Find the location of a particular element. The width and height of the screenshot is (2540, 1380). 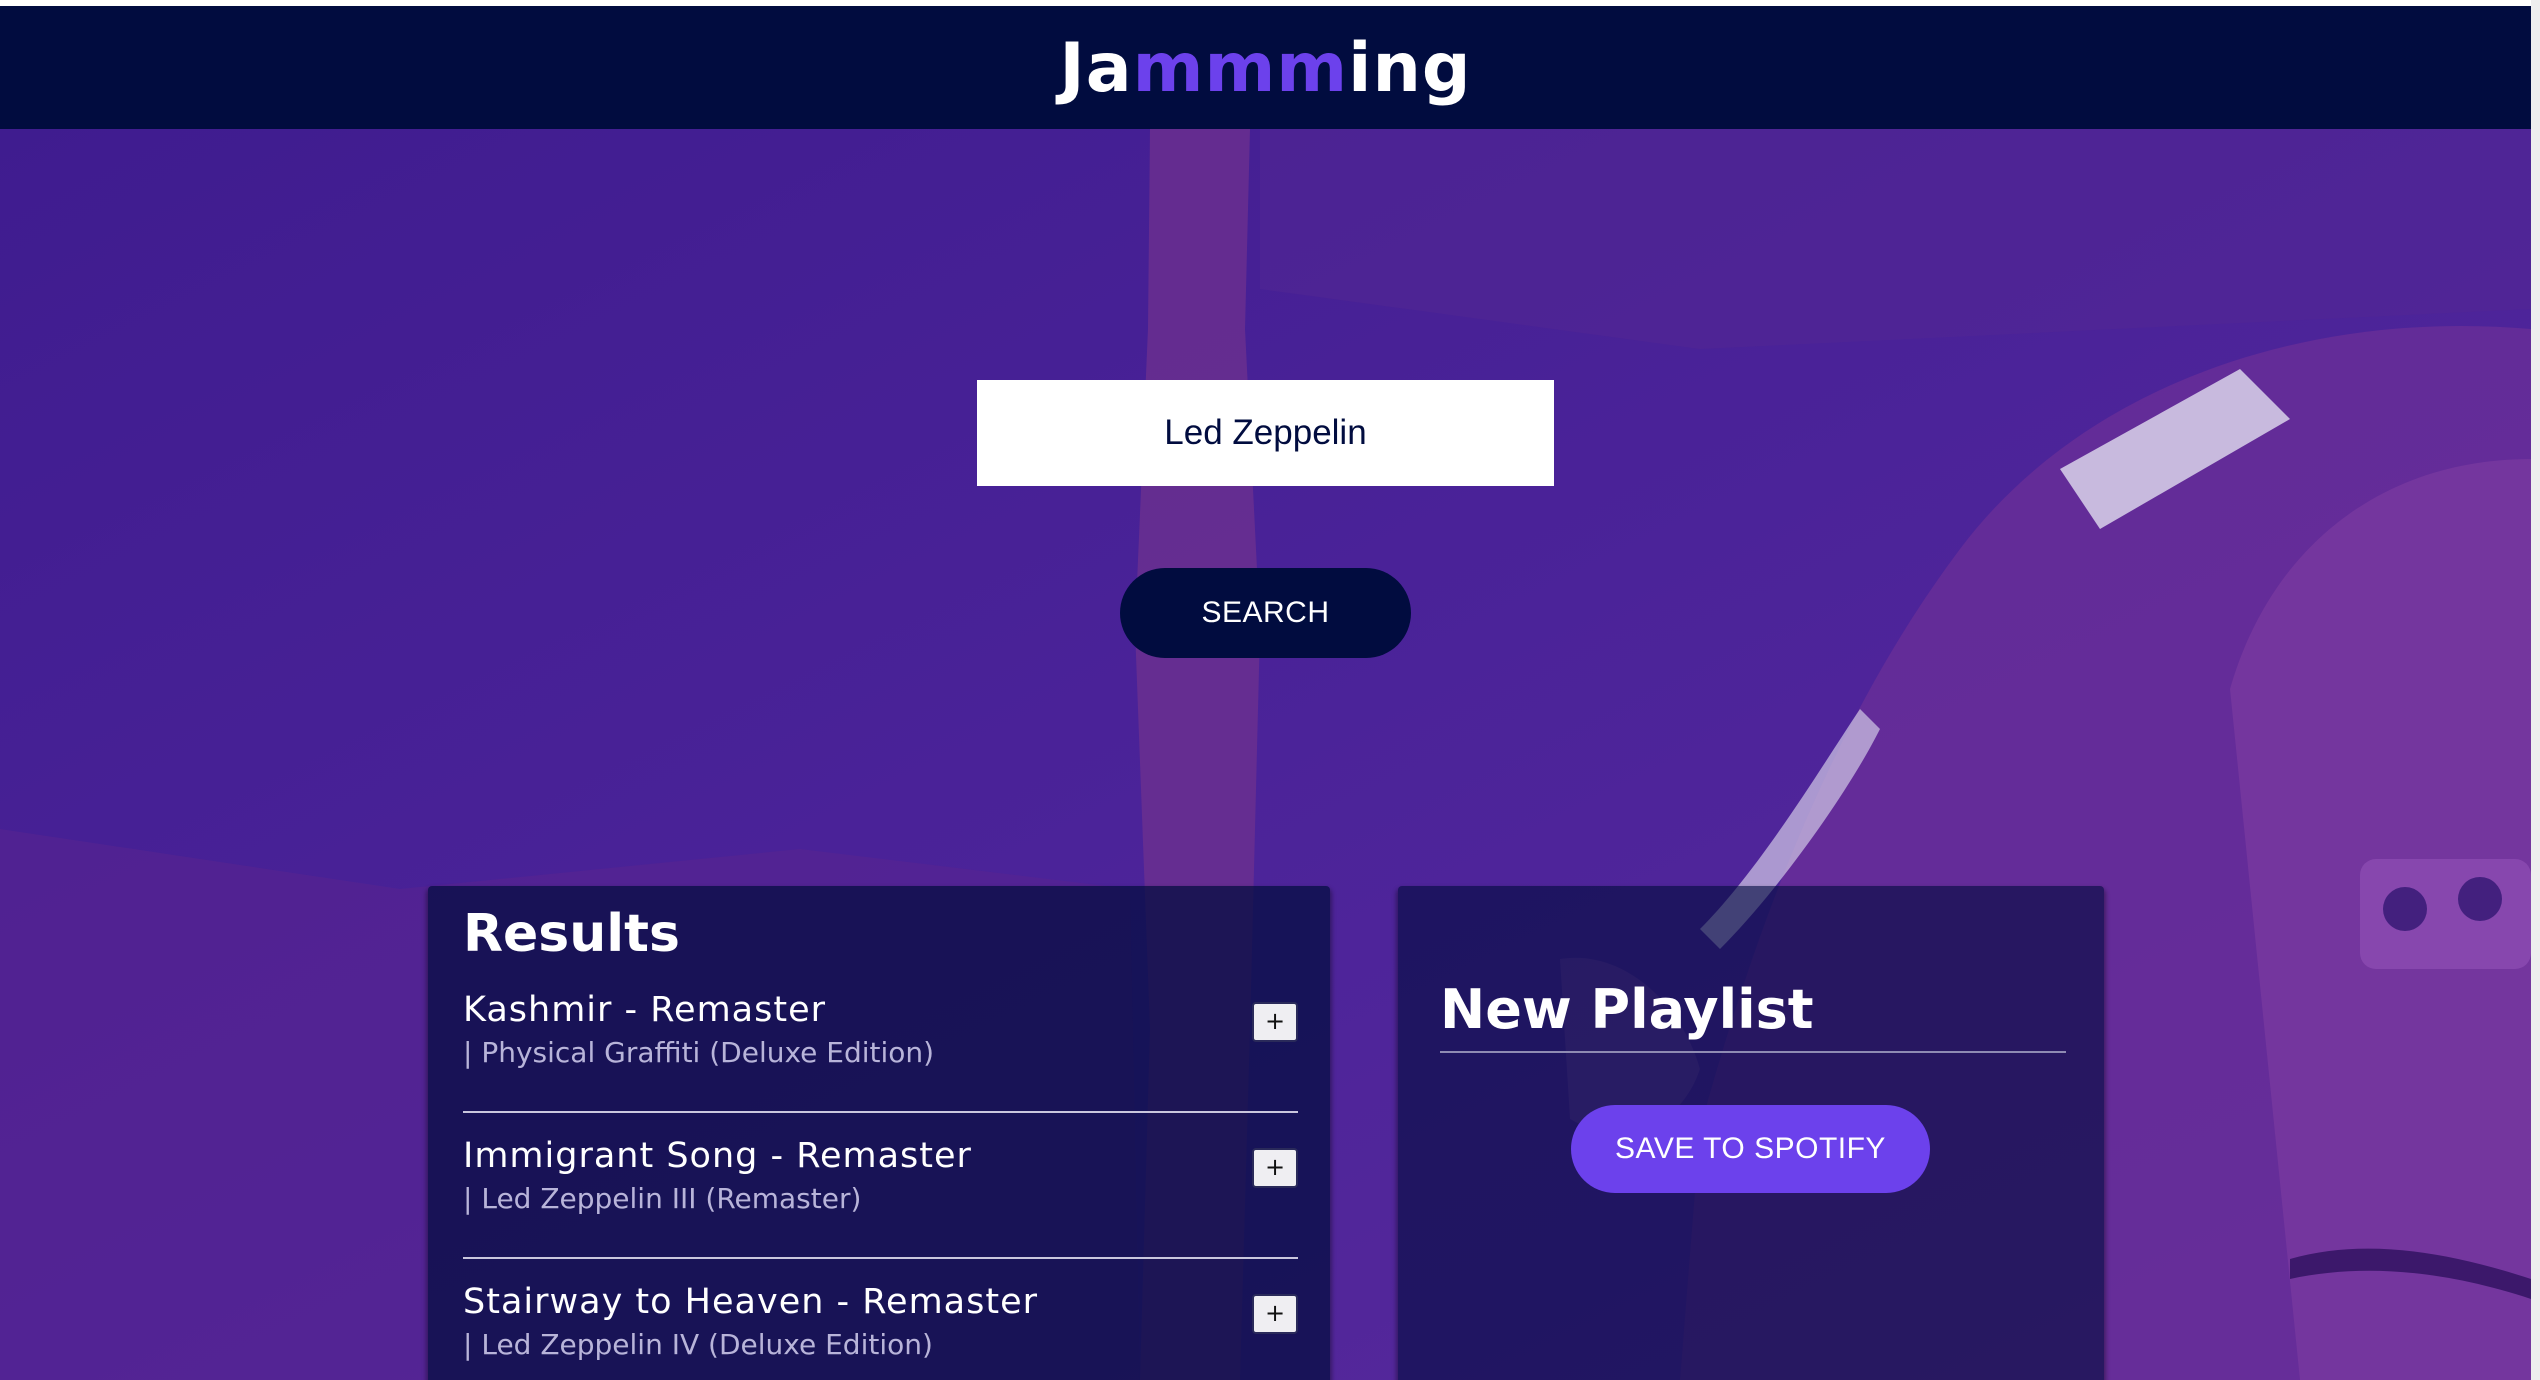

track-album: | Physical Graffiti (Deluxe Edition) is located at coordinates (699, 1052).